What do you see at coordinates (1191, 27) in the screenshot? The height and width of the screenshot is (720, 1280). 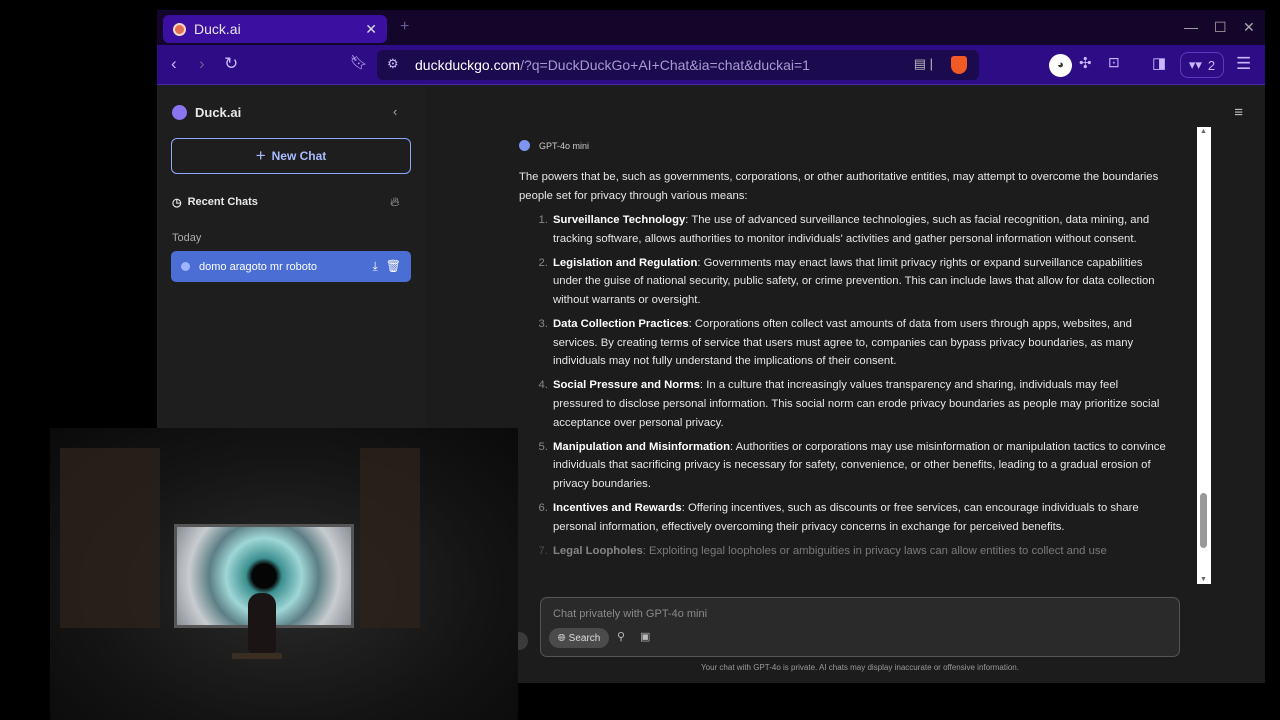 I see `minimize-icon: —` at bounding box center [1191, 27].